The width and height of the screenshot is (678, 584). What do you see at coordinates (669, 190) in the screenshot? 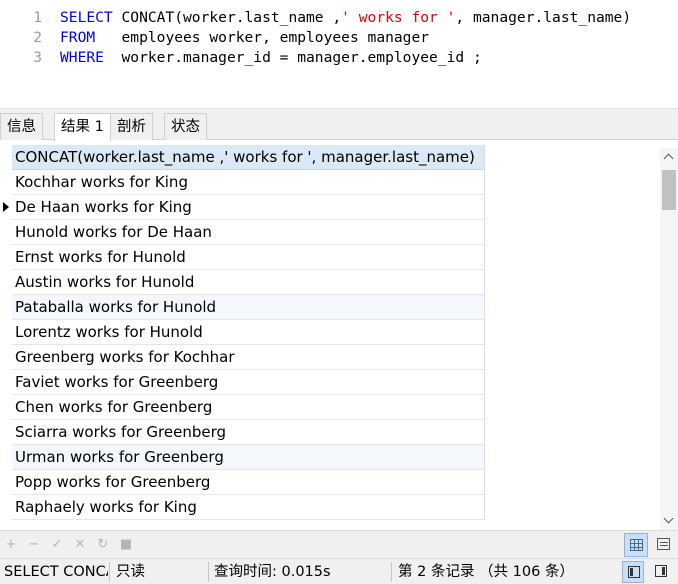
I see `scrollbar-thumb` at bounding box center [669, 190].